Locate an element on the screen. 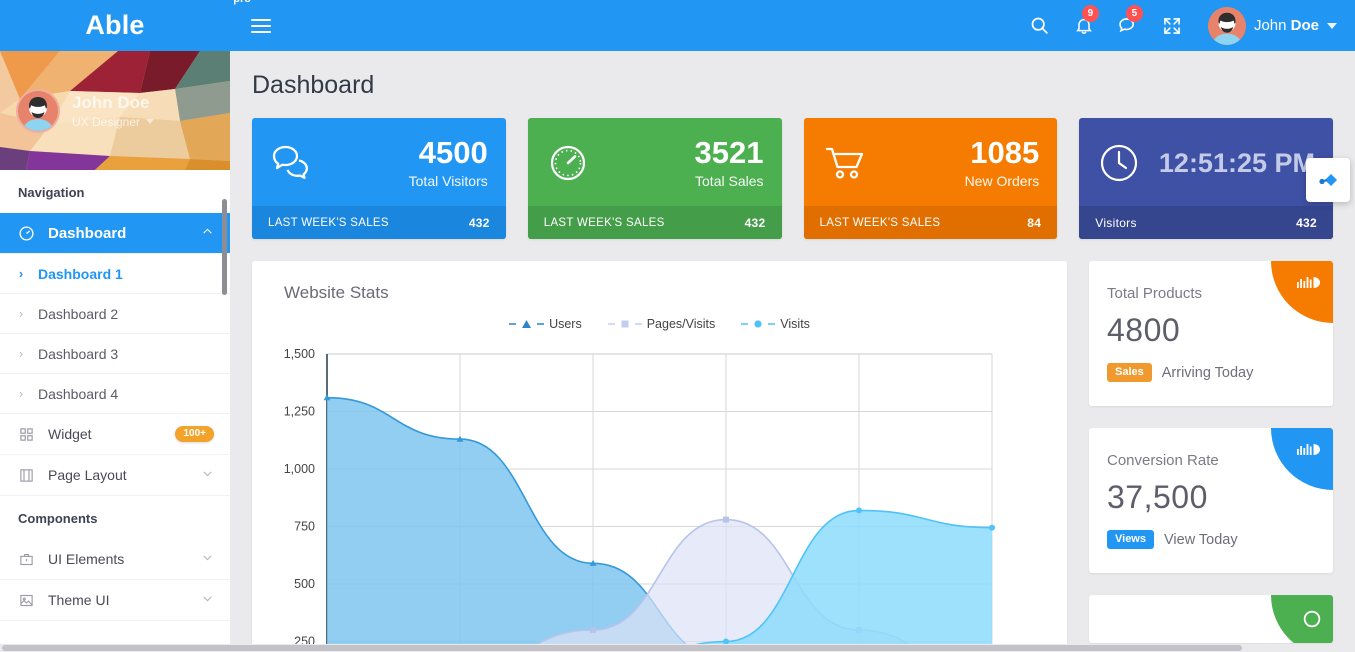 The height and width of the screenshot is (652, 1355). stat-card-values: 4500 Total Visitors is located at coordinates (448, 163).